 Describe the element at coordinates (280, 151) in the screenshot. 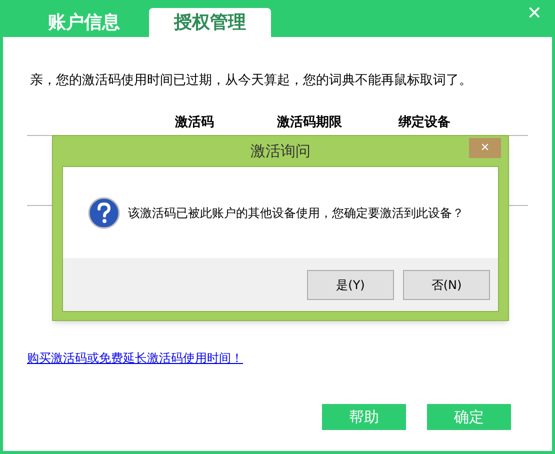

I see `dialog-title: 激活询问` at that location.